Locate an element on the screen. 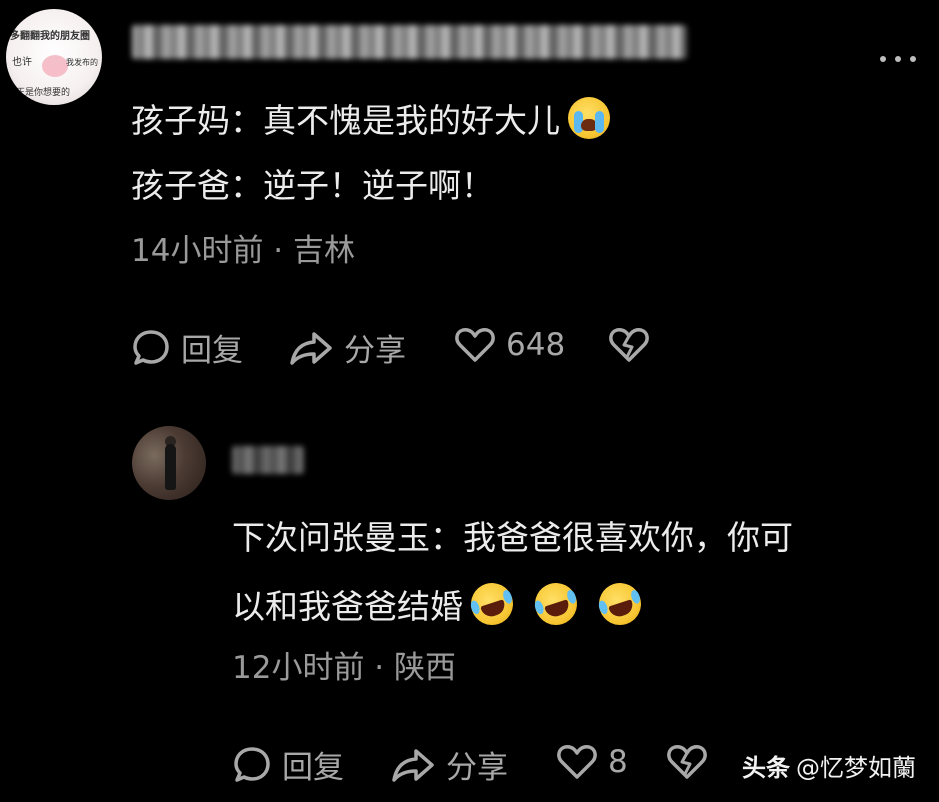 The image size is (939, 802). loudly-crying-face-icon is located at coordinates (589, 118).